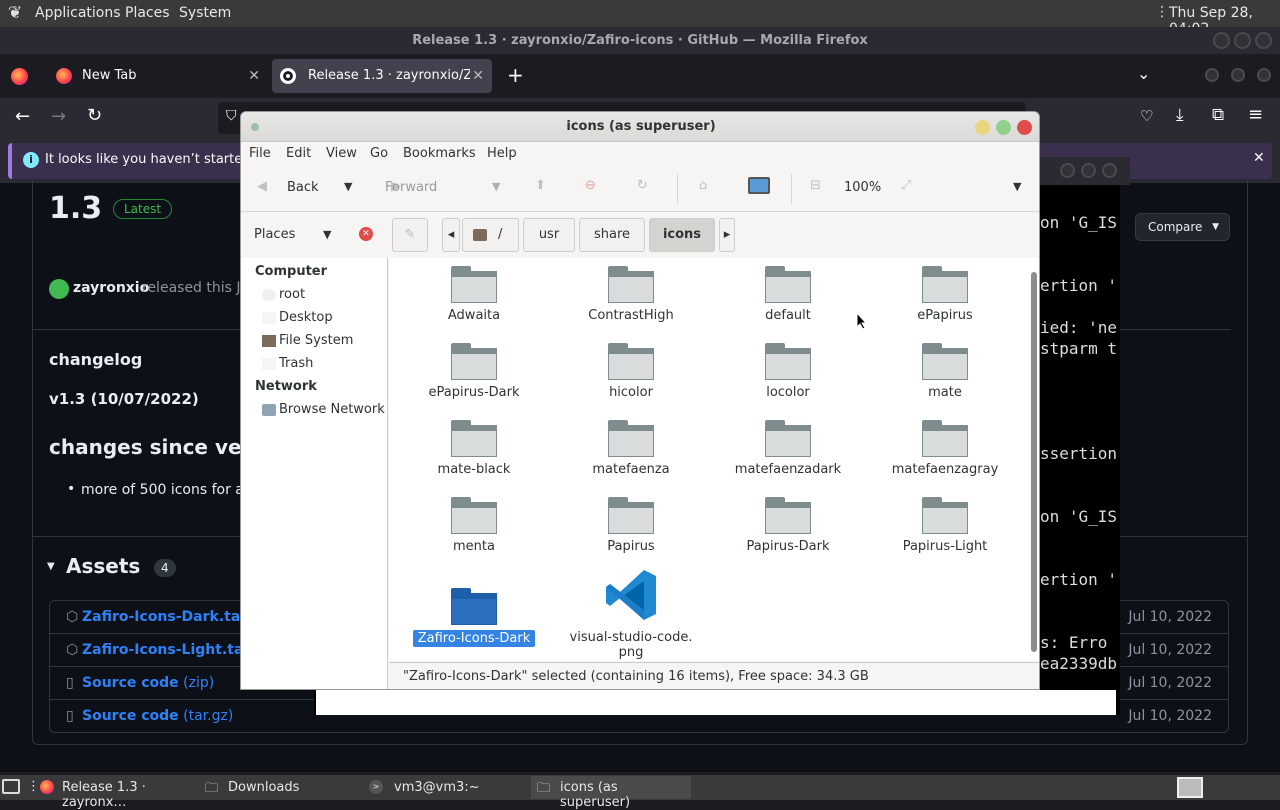 The width and height of the screenshot is (1280, 810). Describe the element at coordinates (15, 13) in the screenshot. I see `gnome-foot-icon: ❦` at that location.